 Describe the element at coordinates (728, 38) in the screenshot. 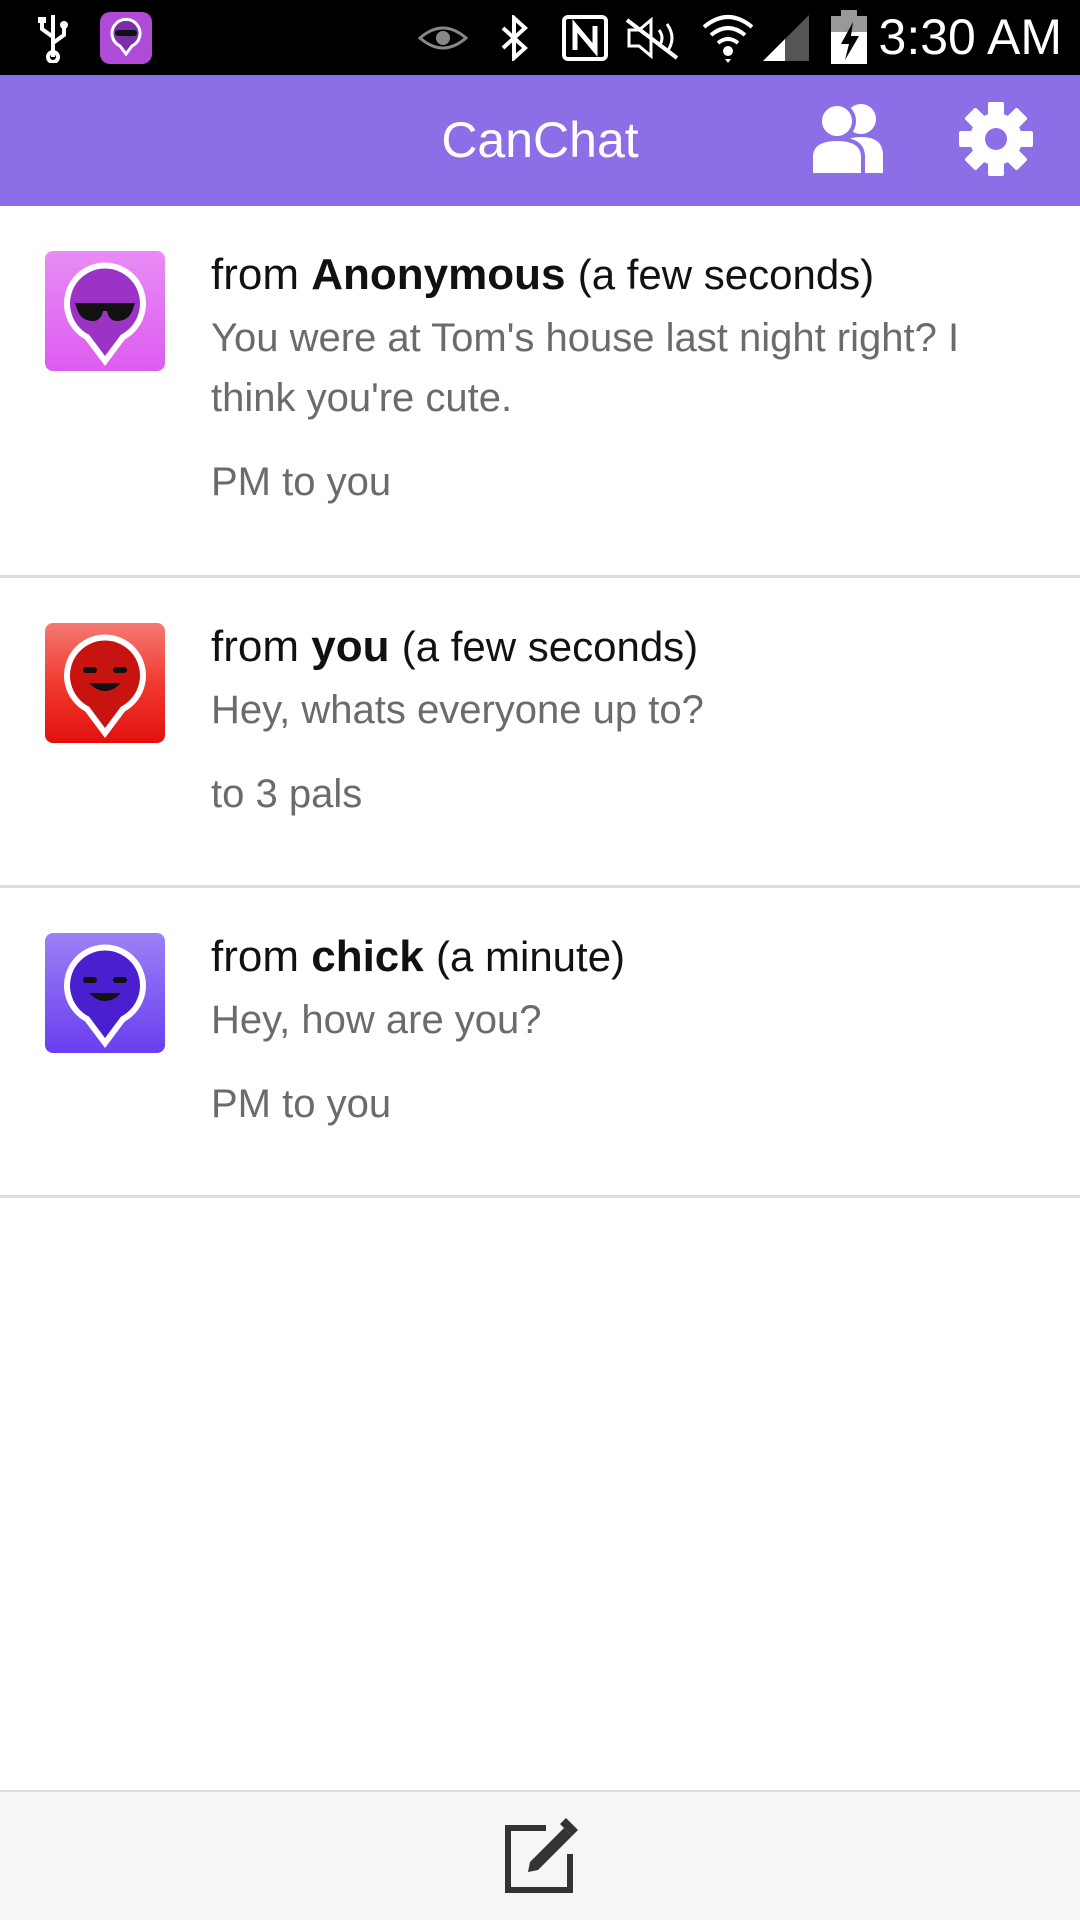

I see `wifi-icon` at that location.